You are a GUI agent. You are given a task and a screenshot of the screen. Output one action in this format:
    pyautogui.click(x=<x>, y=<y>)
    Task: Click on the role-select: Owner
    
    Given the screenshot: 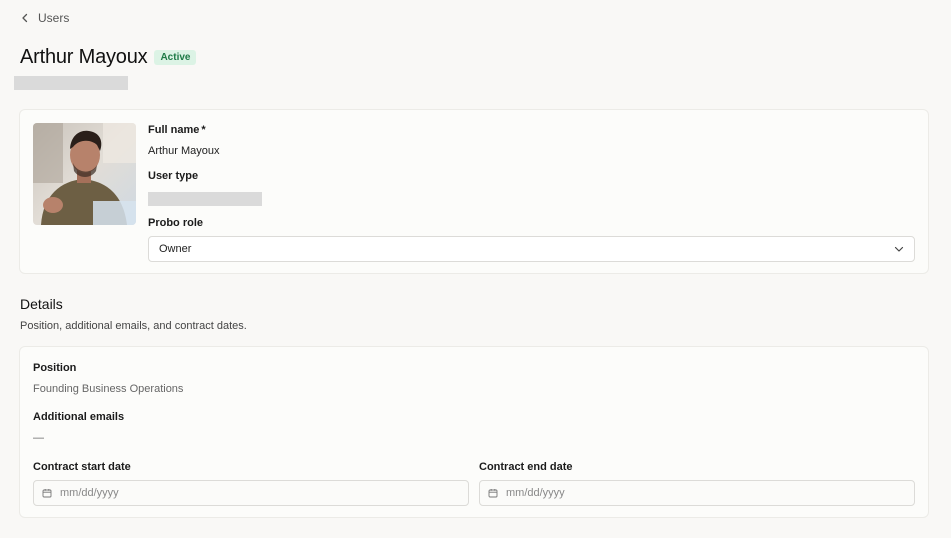 What is the action you would take?
    pyautogui.click(x=531, y=249)
    